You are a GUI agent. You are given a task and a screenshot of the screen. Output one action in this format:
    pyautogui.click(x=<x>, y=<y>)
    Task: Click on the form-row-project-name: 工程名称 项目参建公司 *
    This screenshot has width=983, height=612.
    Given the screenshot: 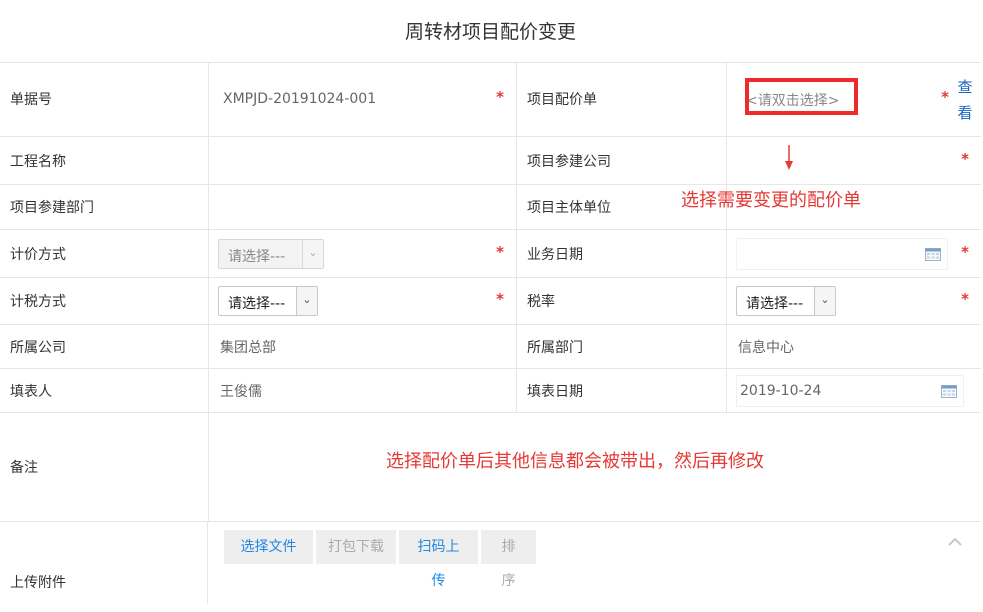 What is the action you would take?
    pyautogui.click(x=490, y=161)
    